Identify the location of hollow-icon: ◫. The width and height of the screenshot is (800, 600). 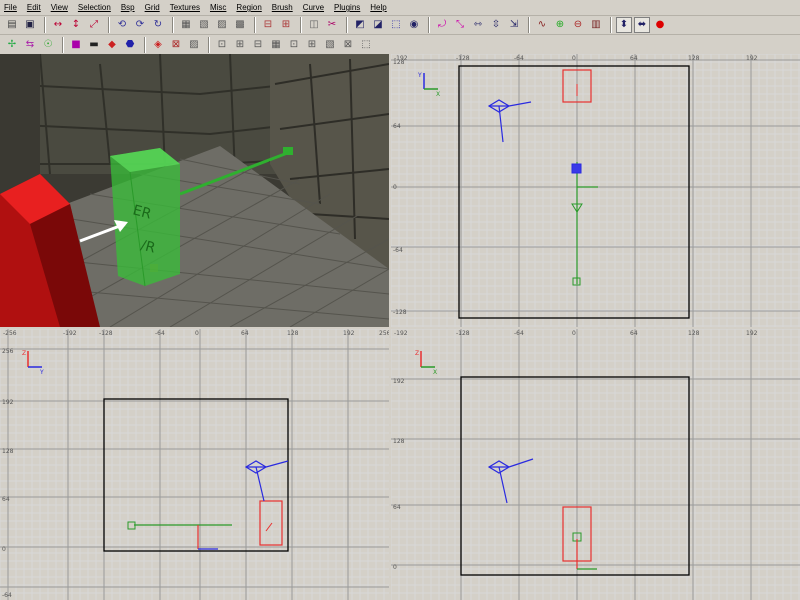
(314, 25).